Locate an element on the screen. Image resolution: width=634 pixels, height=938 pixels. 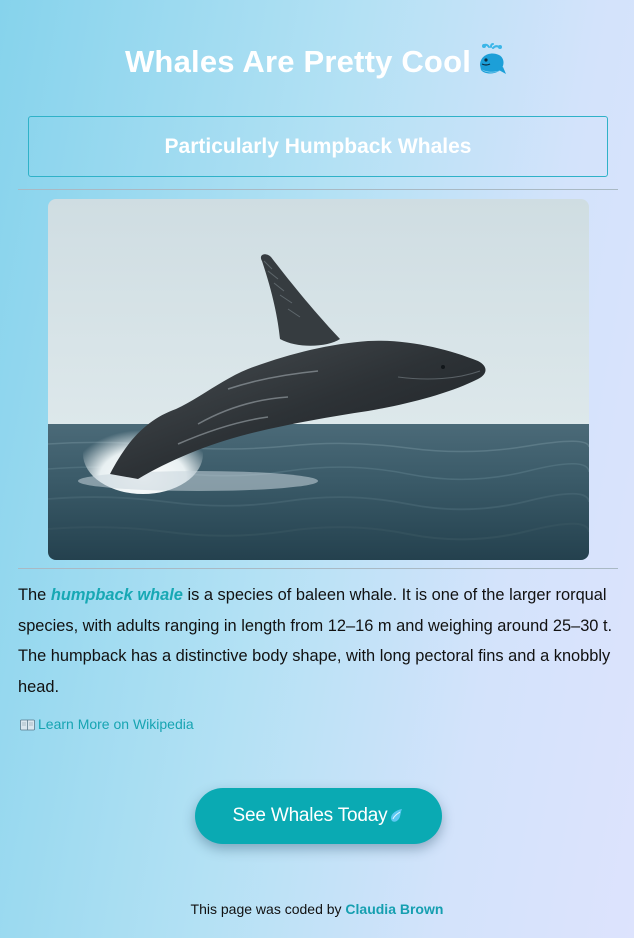
subtitle: Particularly Humpback Whales is located at coordinates (318, 146).